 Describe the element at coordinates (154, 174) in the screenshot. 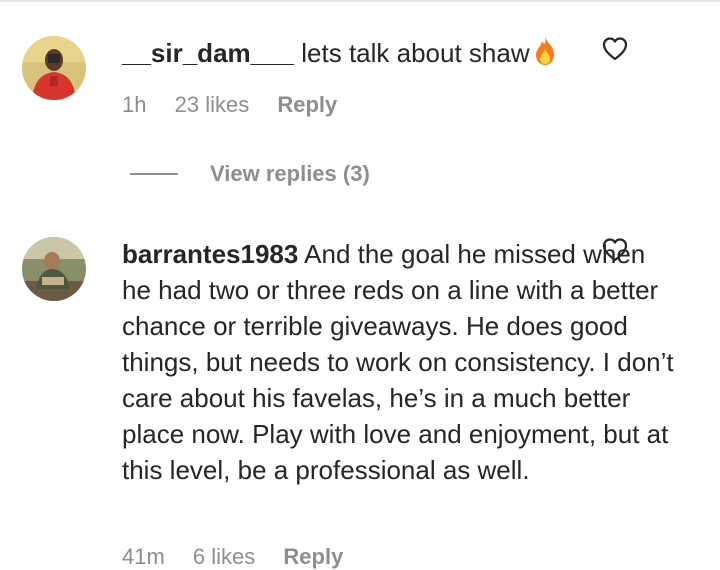

I see `view-replies-line` at that location.